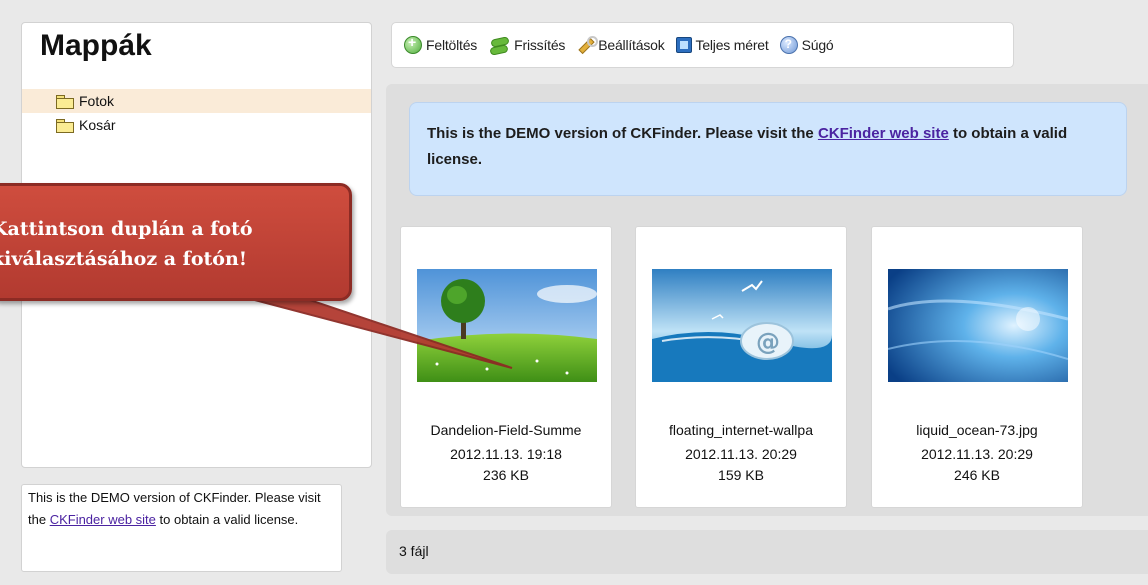  What do you see at coordinates (124, 259) in the screenshot?
I see `callout-line-2: kiválasztásához a fotón!` at bounding box center [124, 259].